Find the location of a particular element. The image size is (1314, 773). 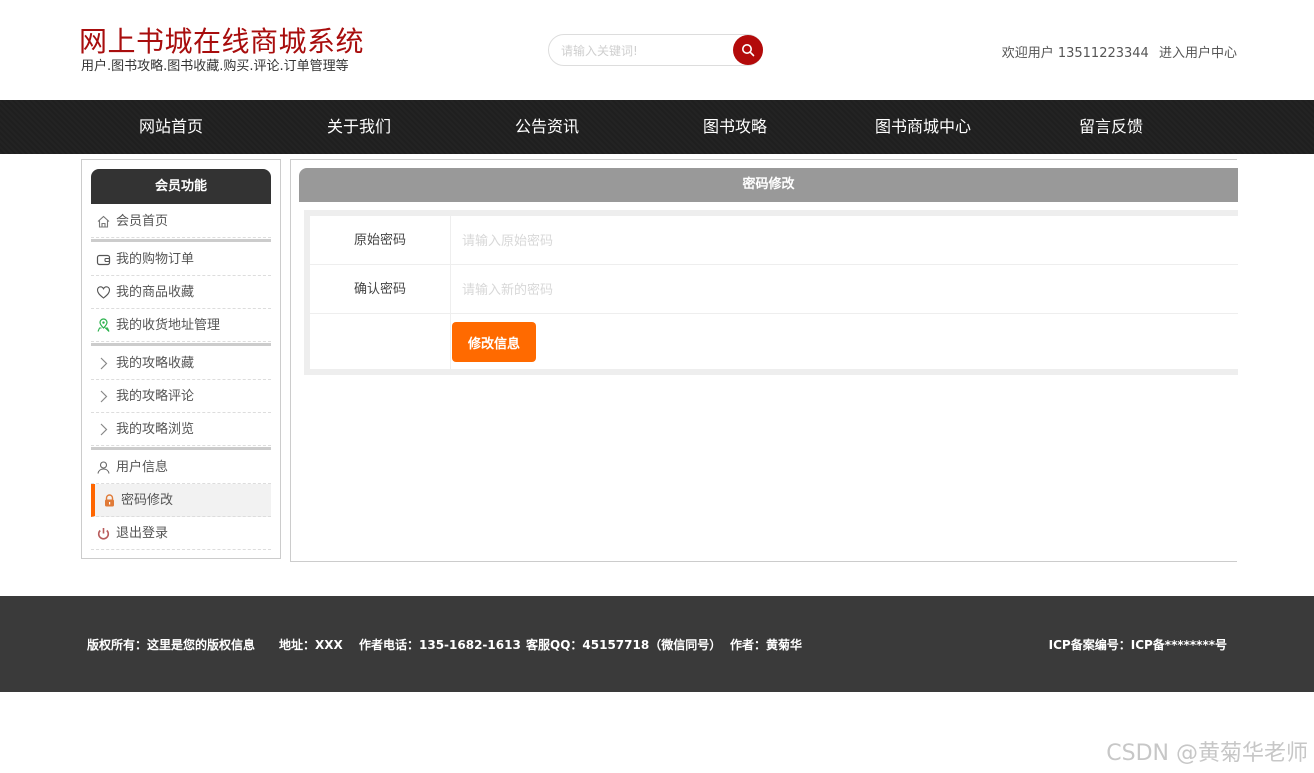

sidebar-item-label: 我的攻略浏览 is located at coordinates (155, 429).